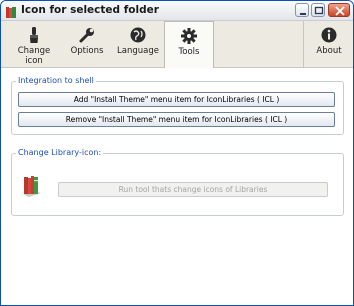 The image size is (354, 306). Describe the element at coordinates (189, 52) in the screenshot. I see `tab-label: Tools` at that location.